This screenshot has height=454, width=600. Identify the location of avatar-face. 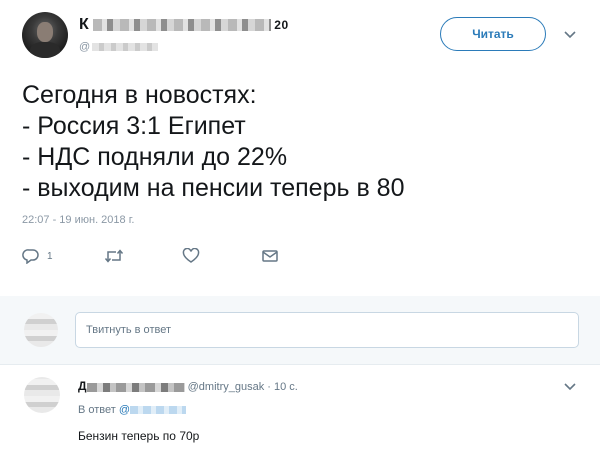
(45, 32).